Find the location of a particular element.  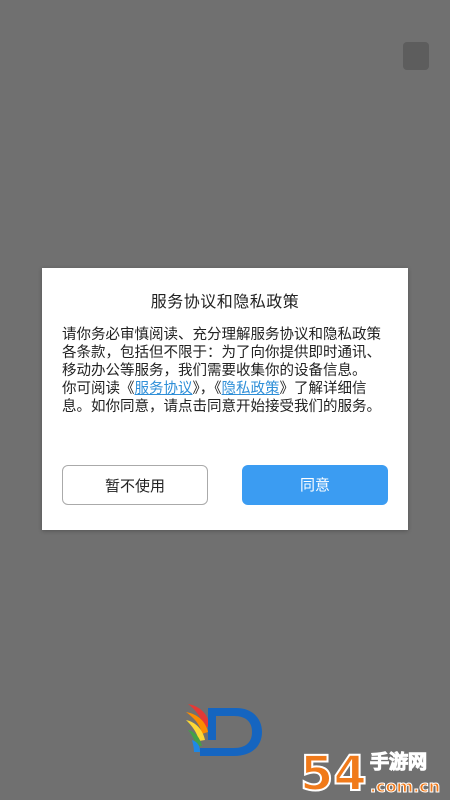

watermark-domain: .com.cn is located at coordinates (405, 786).